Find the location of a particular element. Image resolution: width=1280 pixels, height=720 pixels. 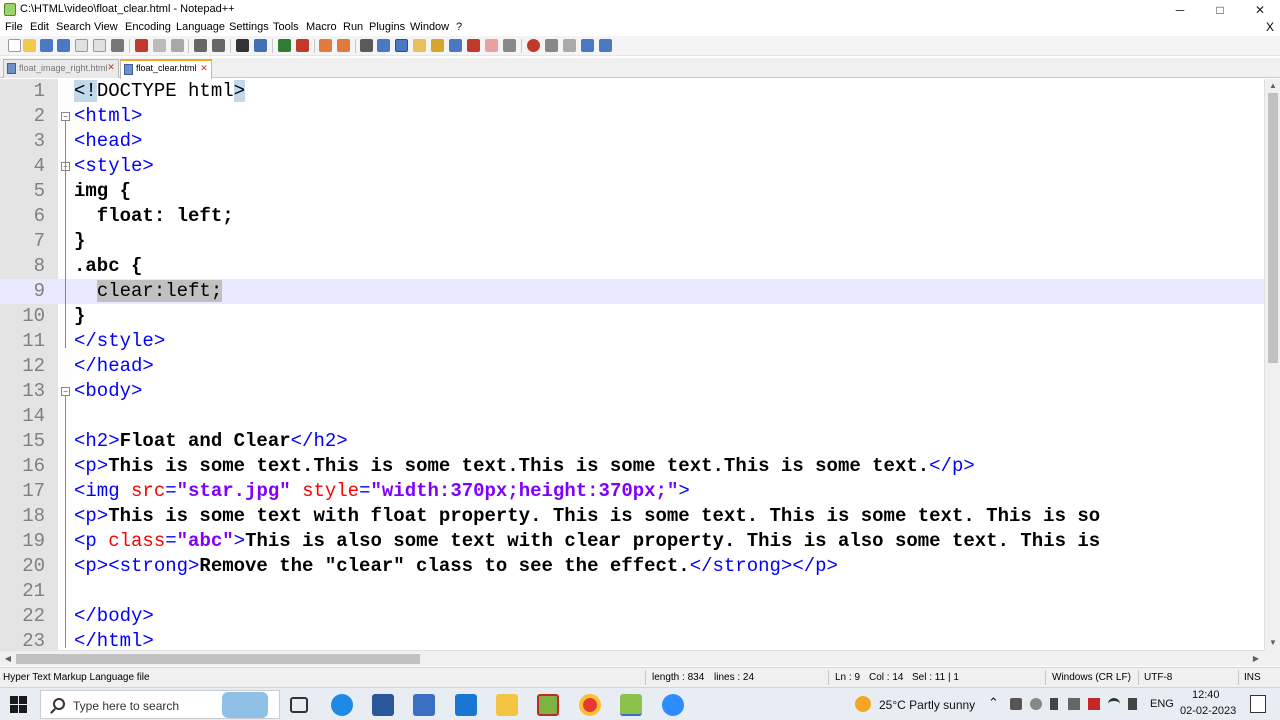

status-encoding: UTF-8 is located at coordinates (1158, 677).